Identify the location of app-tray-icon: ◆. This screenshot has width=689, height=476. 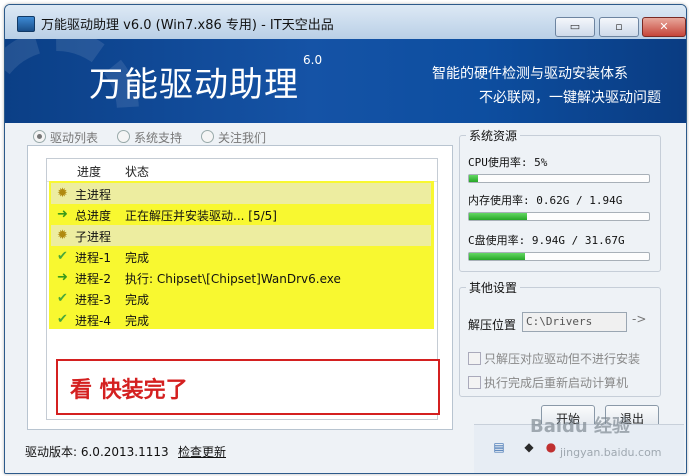
(529, 447).